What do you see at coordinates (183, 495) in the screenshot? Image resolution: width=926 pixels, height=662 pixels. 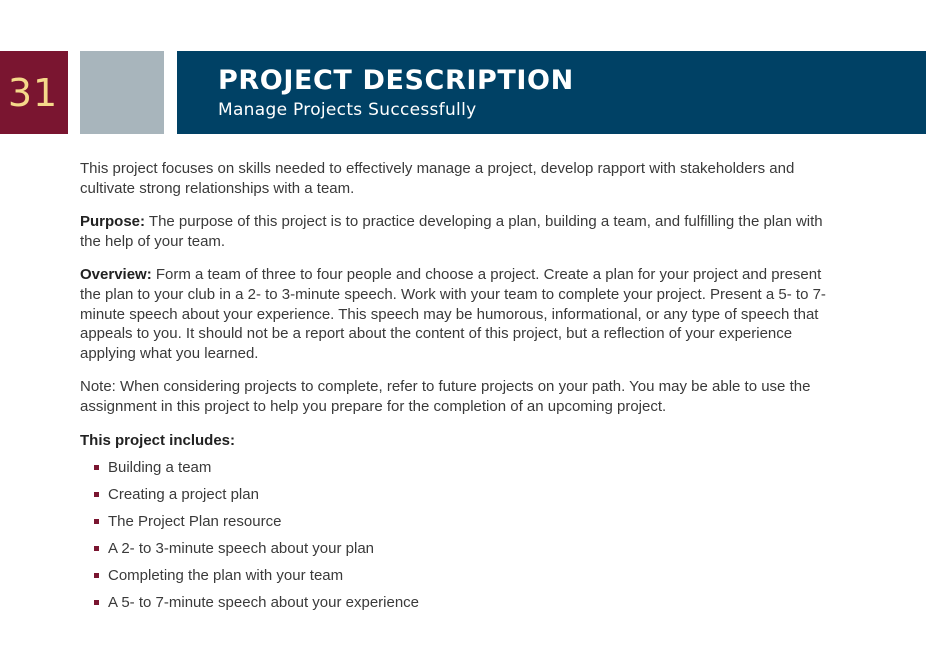 I see `list-item-text: Creating a project plan` at bounding box center [183, 495].